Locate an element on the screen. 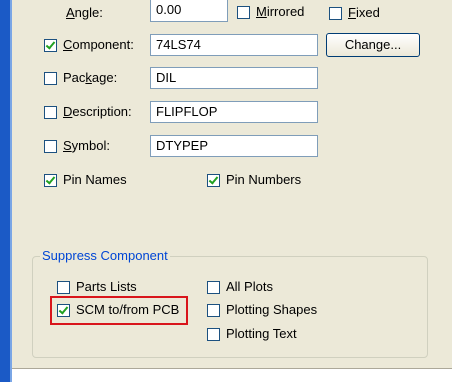 The image size is (470, 382). angle-field: 0.00 is located at coordinates (189, 11).